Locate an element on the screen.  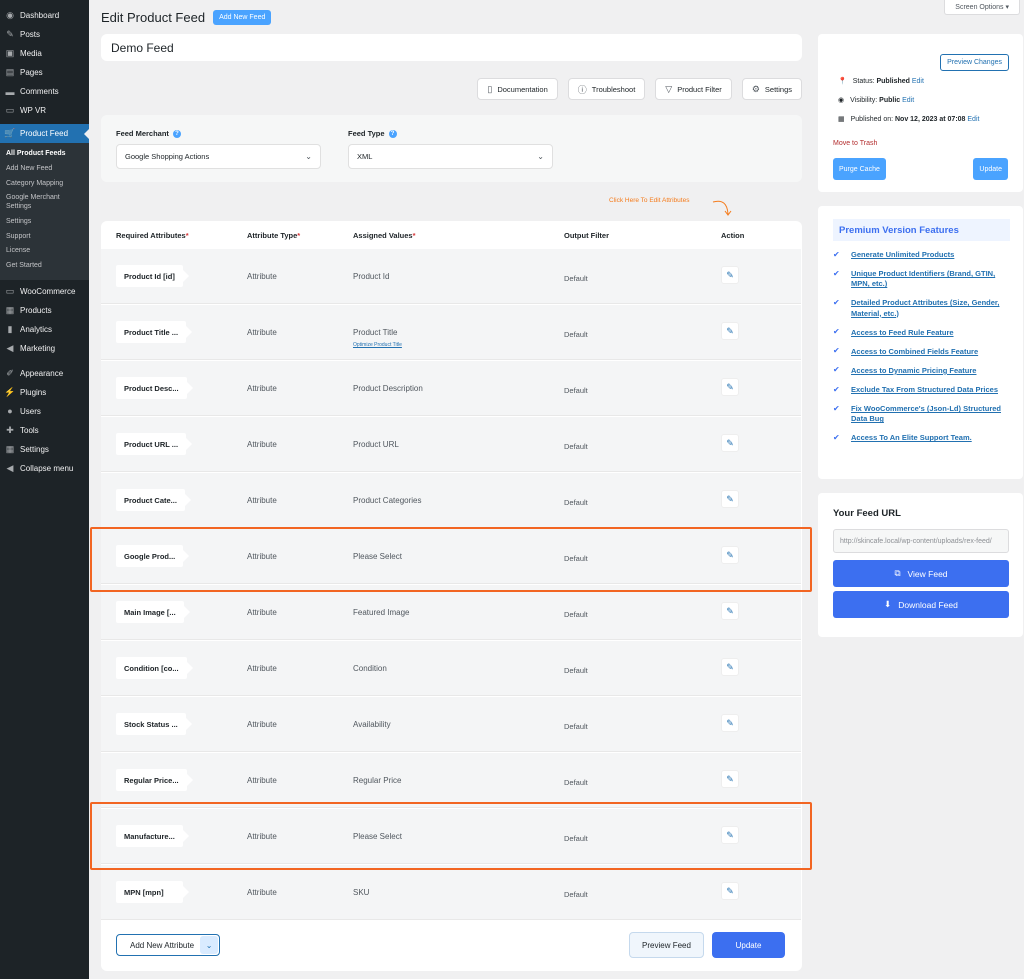
documentation-button: ▯ Documentation is located at coordinates (517, 89).